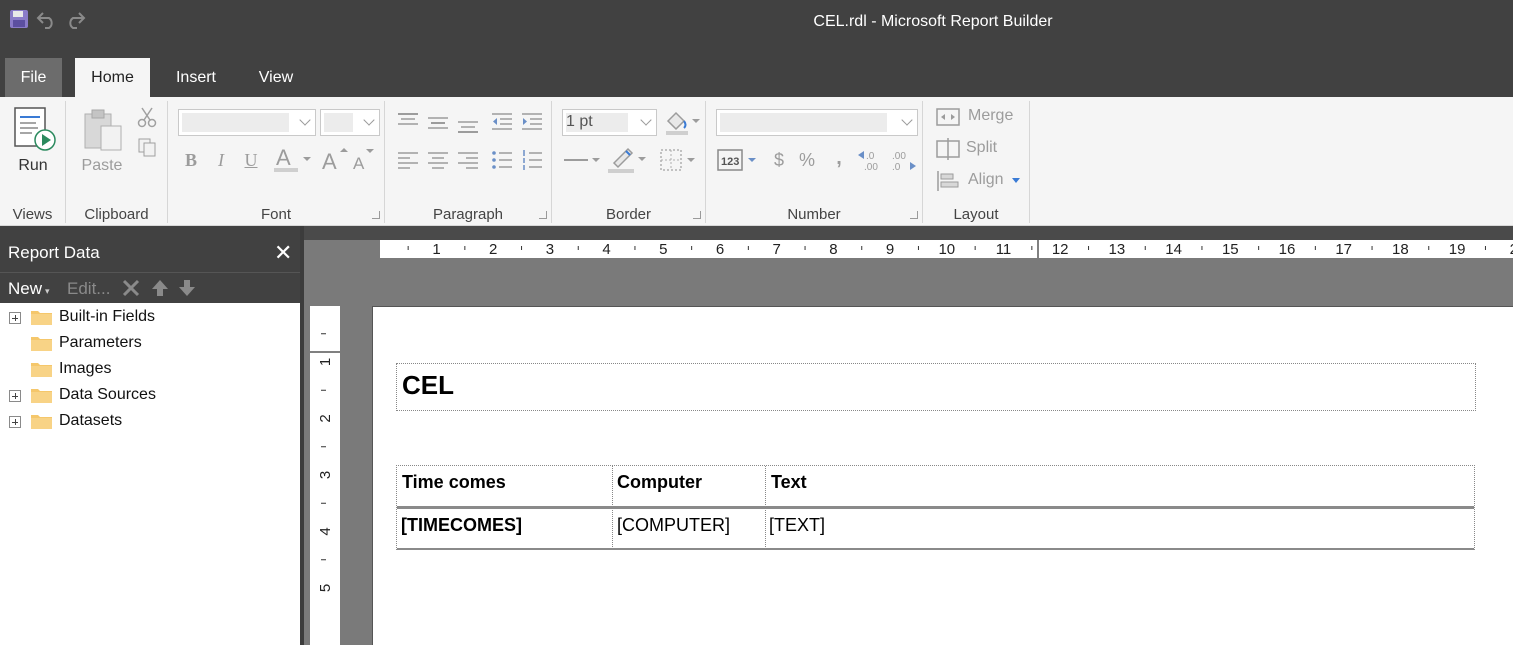 The height and width of the screenshot is (645, 1513). What do you see at coordinates (35, 129) in the screenshot?
I see `run-report-icon` at bounding box center [35, 129].